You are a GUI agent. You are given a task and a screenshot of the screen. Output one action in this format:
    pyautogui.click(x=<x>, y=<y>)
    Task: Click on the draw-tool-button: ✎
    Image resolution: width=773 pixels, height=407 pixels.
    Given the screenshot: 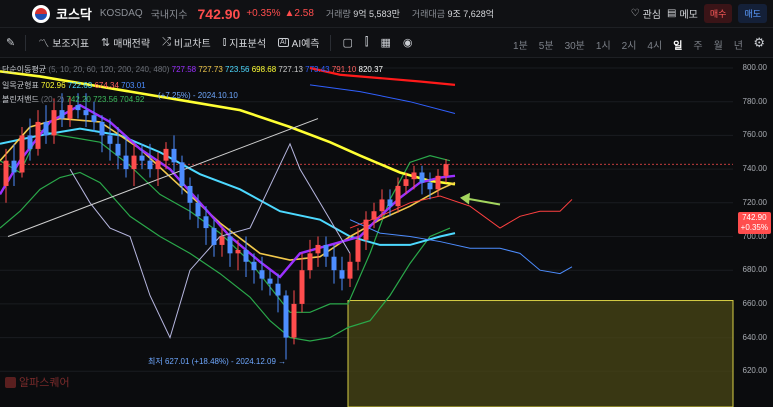 What is the action you would take?
    pyautogui.click(x=10, y=42)
    